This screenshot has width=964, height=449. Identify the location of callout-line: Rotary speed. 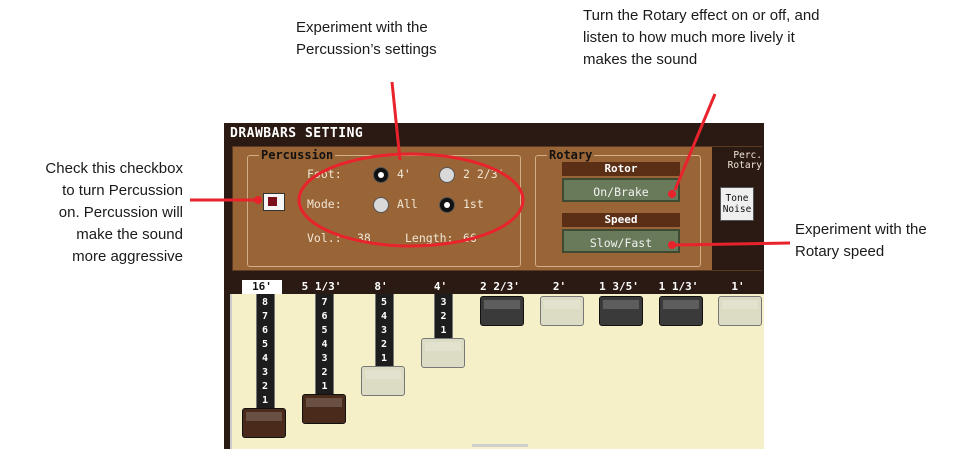
(840, 251).